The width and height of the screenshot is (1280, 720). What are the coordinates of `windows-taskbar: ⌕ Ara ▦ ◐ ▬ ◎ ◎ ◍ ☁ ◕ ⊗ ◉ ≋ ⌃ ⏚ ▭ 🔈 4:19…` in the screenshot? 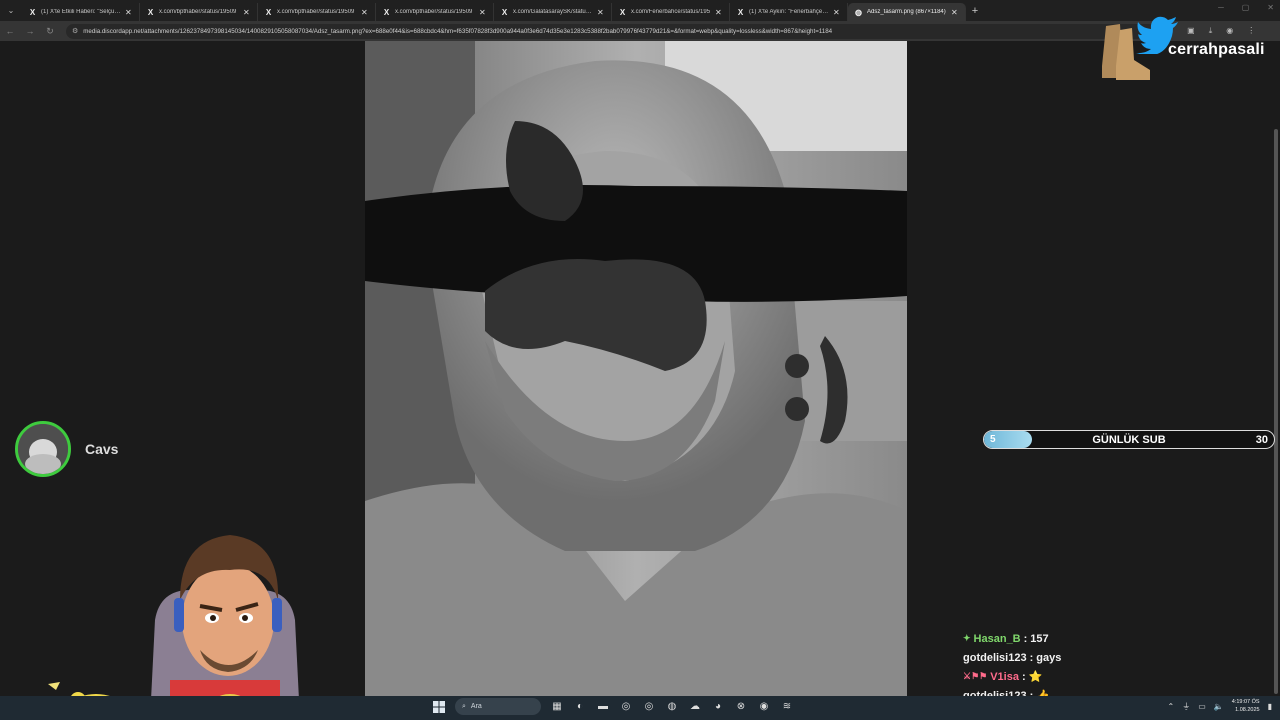 It's located at (640, 708).